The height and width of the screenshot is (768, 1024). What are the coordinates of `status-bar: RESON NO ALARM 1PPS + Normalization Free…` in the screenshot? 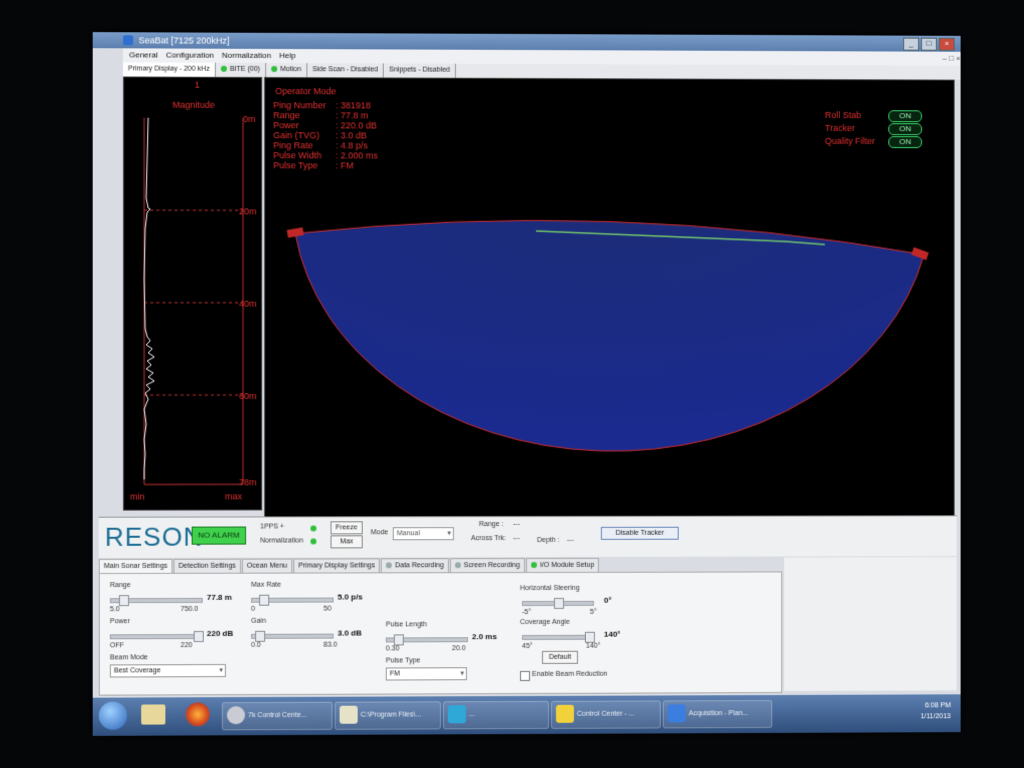 It's located at (528, 536).